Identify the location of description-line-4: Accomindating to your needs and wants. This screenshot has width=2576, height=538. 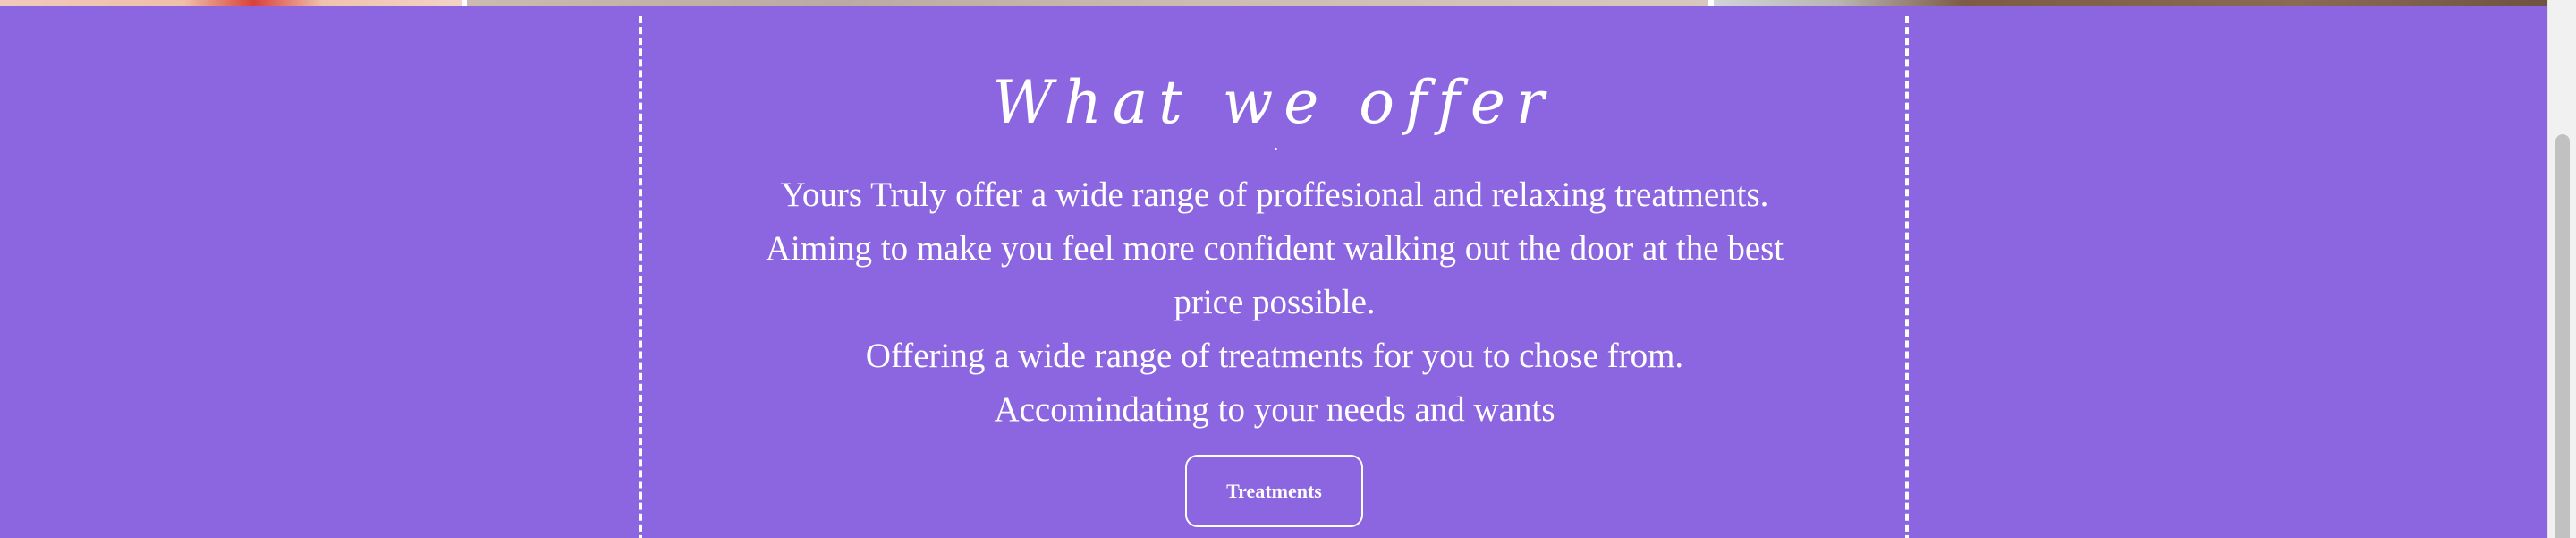
(1274, 409).